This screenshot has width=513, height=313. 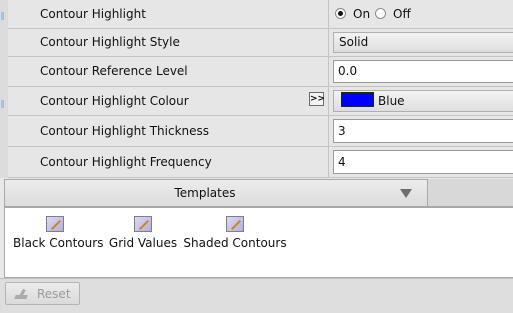 What do you see at coordinates (260, 14) in the screenshot?
I see `row-contour-highlight: Contour Highlight On Off` at bounding box center [260, 14].